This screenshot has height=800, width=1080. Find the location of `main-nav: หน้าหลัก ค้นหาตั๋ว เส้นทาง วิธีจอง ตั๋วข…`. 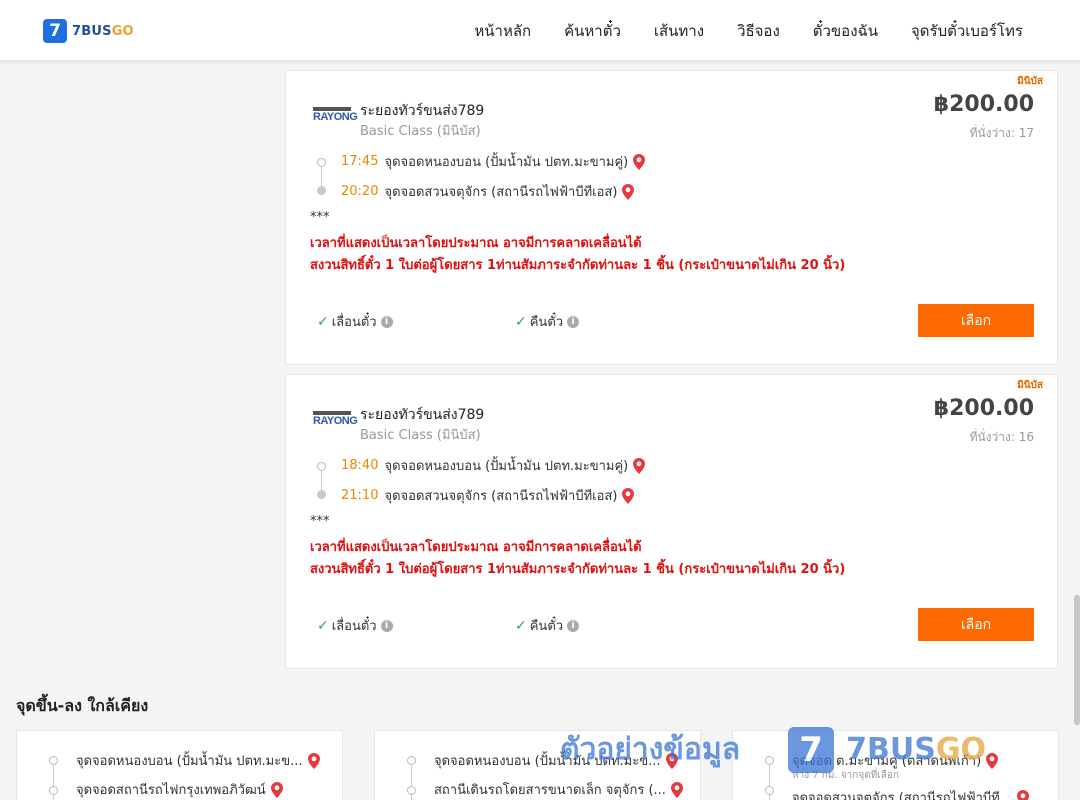

main-nav: หน้าหลัก ค้นหาตั๋ว เส้นทาง วิธีจอง ตั๋วข… is located at coordinates (748, 31).